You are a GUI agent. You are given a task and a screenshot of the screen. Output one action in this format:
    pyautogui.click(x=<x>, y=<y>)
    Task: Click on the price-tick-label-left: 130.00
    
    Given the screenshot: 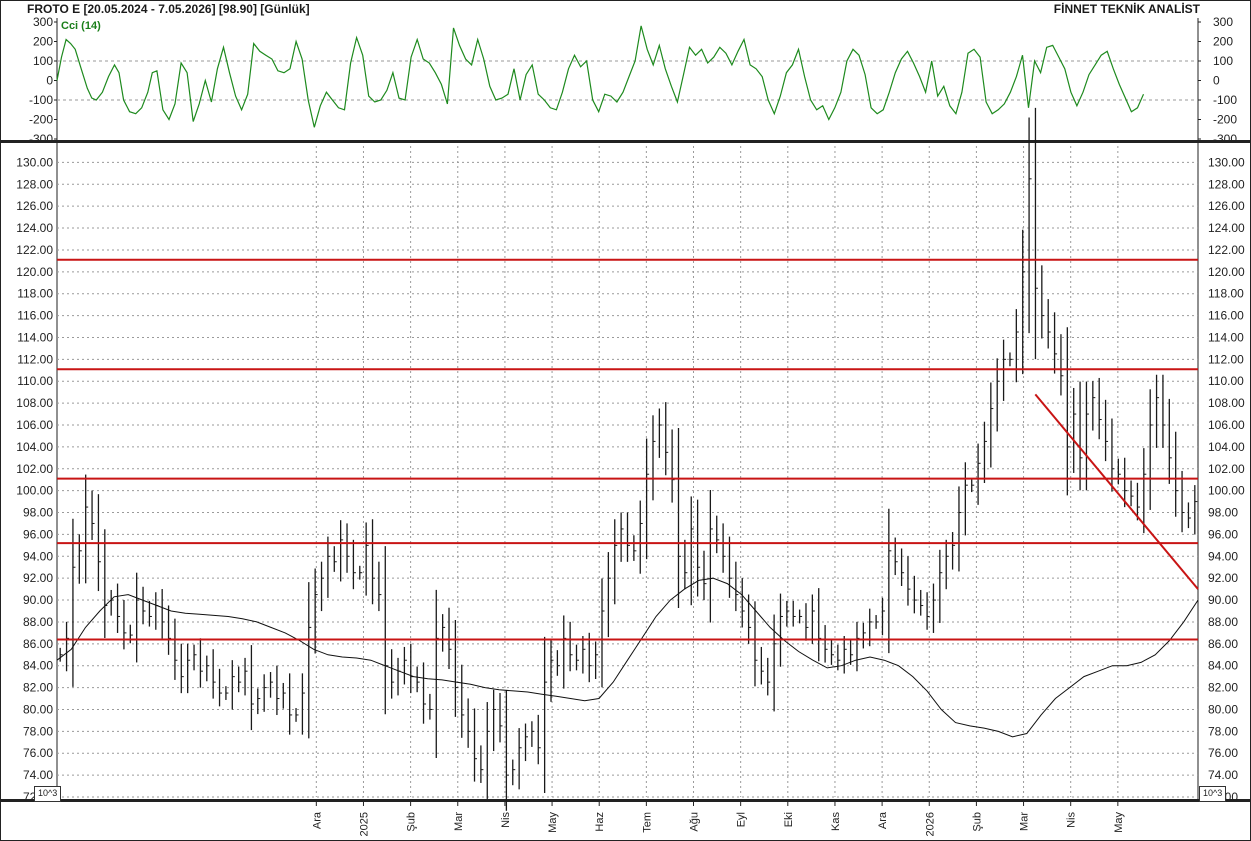 What is the action you would take?
    pyautogui.click(x=34, y=162)
    